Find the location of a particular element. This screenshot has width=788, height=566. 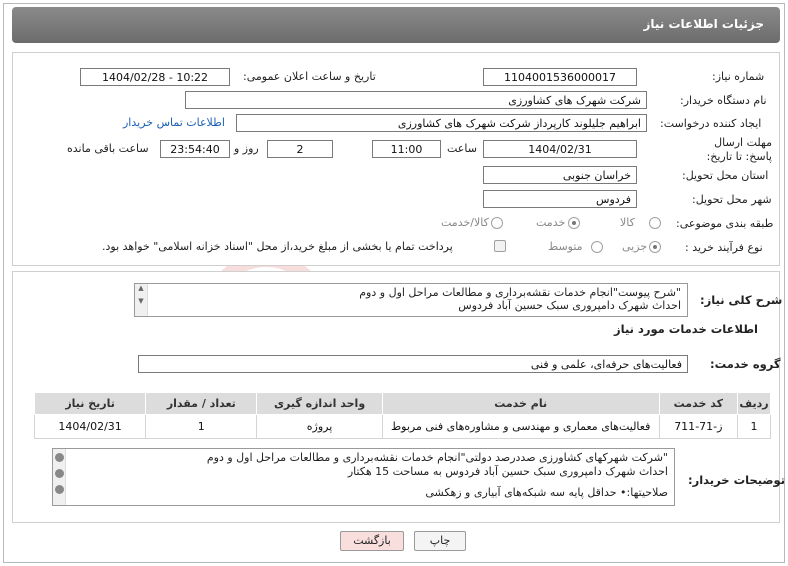

city-label: شهر محل تحویل: is located at coordinates (732, 199).